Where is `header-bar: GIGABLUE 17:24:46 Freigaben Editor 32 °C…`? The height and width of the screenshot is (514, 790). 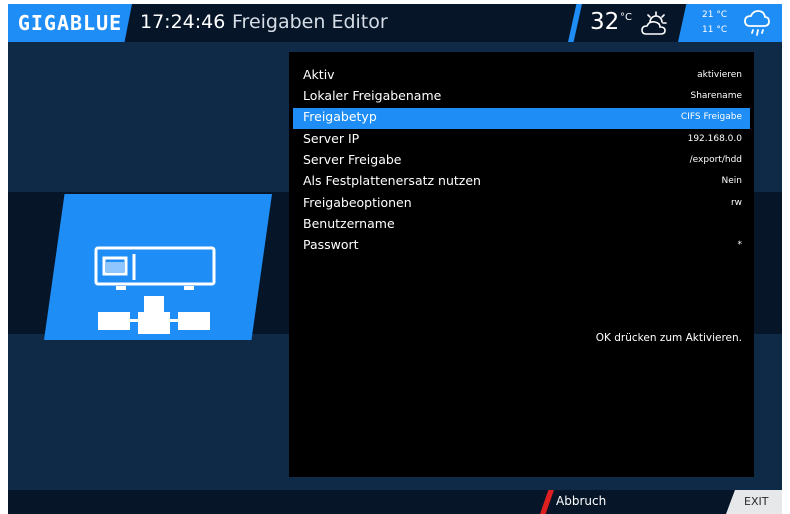
header-bar: GIGABLUE 17:24:46 Freigaben Editor 32 °C… is located at coordinates (395, 23).